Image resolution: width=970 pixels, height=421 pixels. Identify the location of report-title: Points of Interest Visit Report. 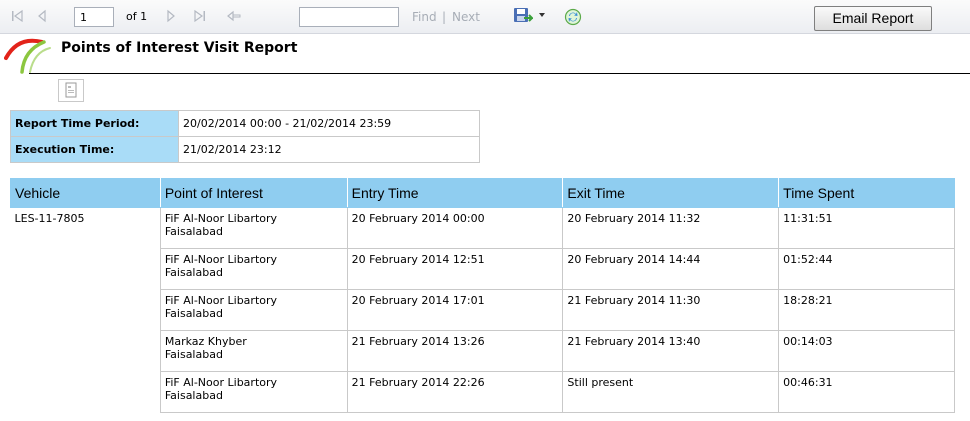
(179, 48).